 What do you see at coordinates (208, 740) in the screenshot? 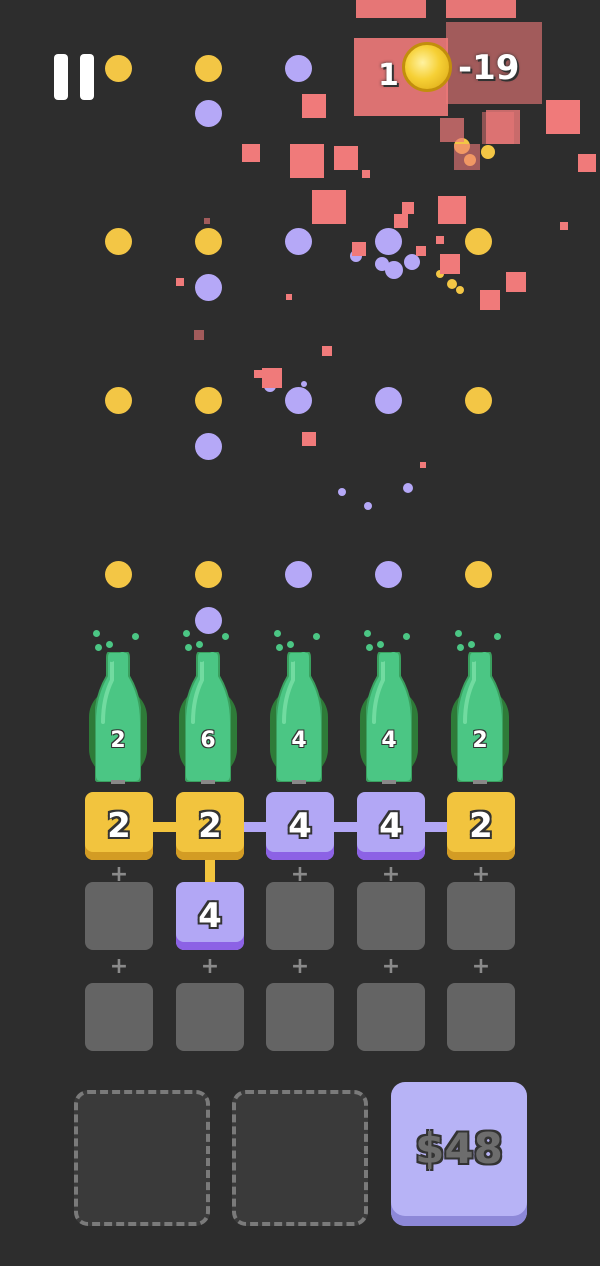
I see `bottle-count: 6` at bounding box center [208, 740].